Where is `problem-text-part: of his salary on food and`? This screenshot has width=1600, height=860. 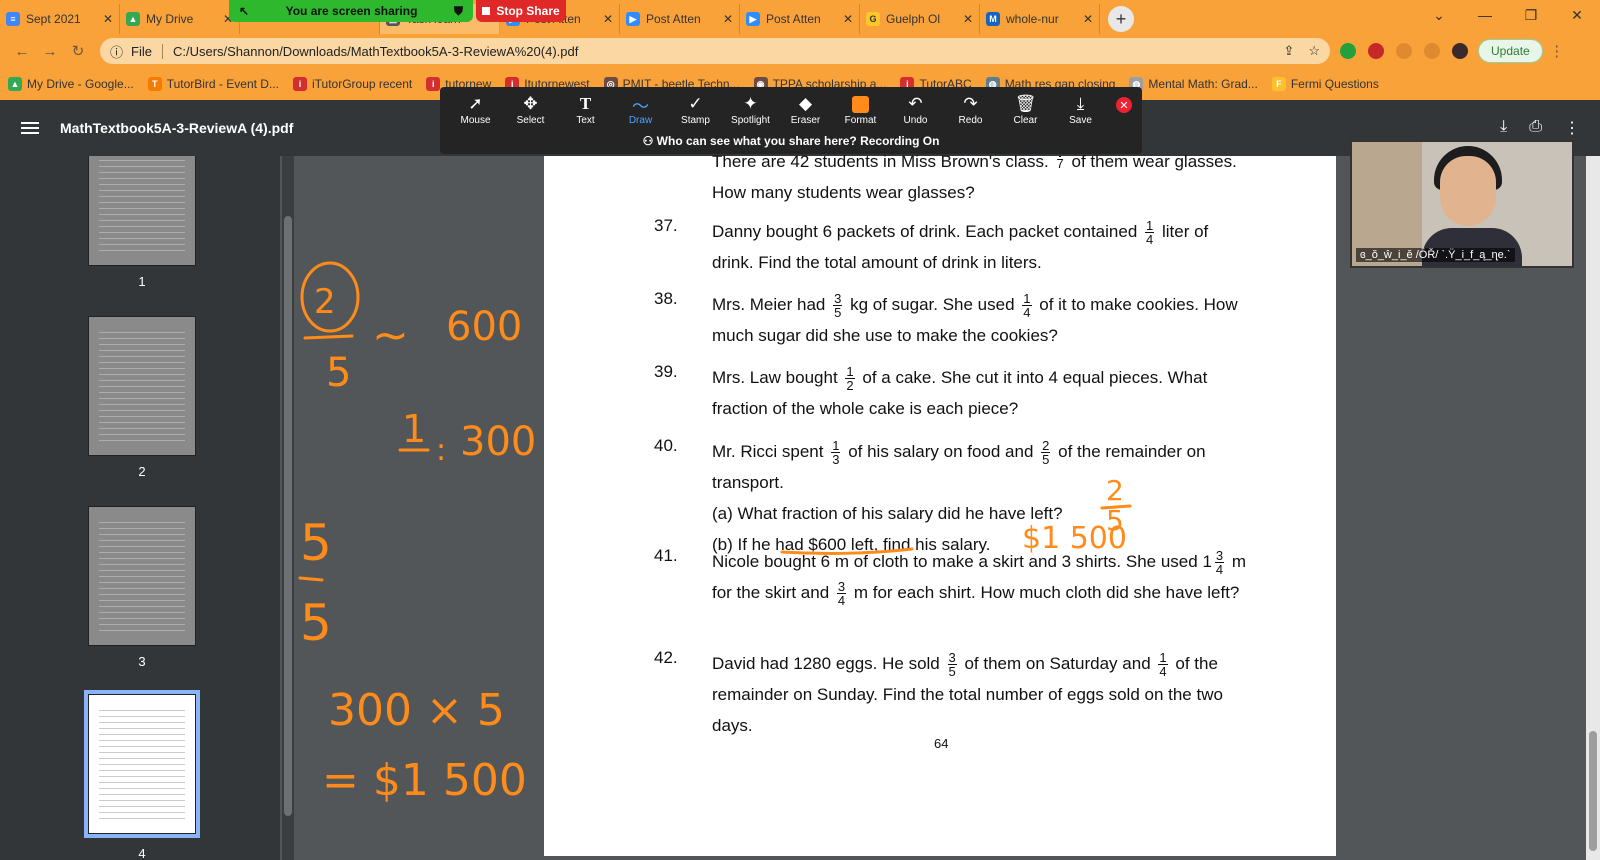 problem-text-part: of his salary on food and is located at coordinates (941, 451).